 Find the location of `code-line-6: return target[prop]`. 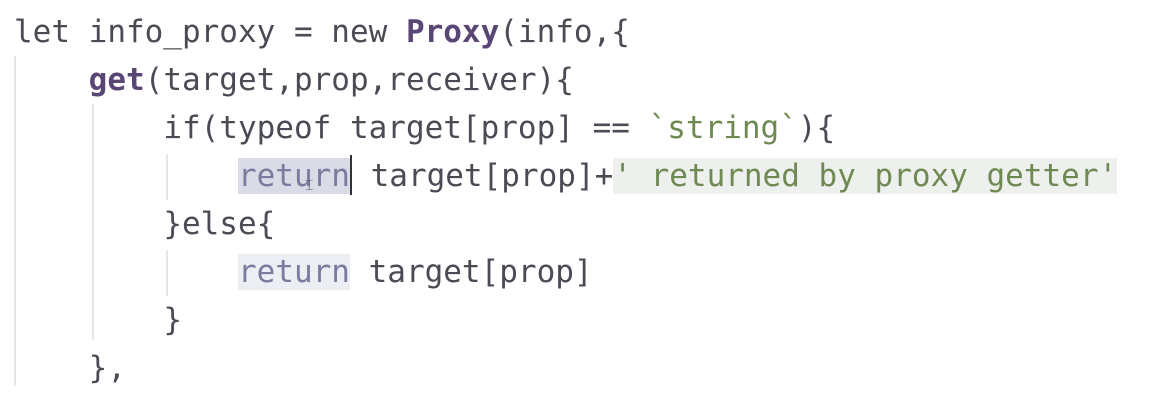

code-line-6: return target[prop] is located at coordinates (303, 272).